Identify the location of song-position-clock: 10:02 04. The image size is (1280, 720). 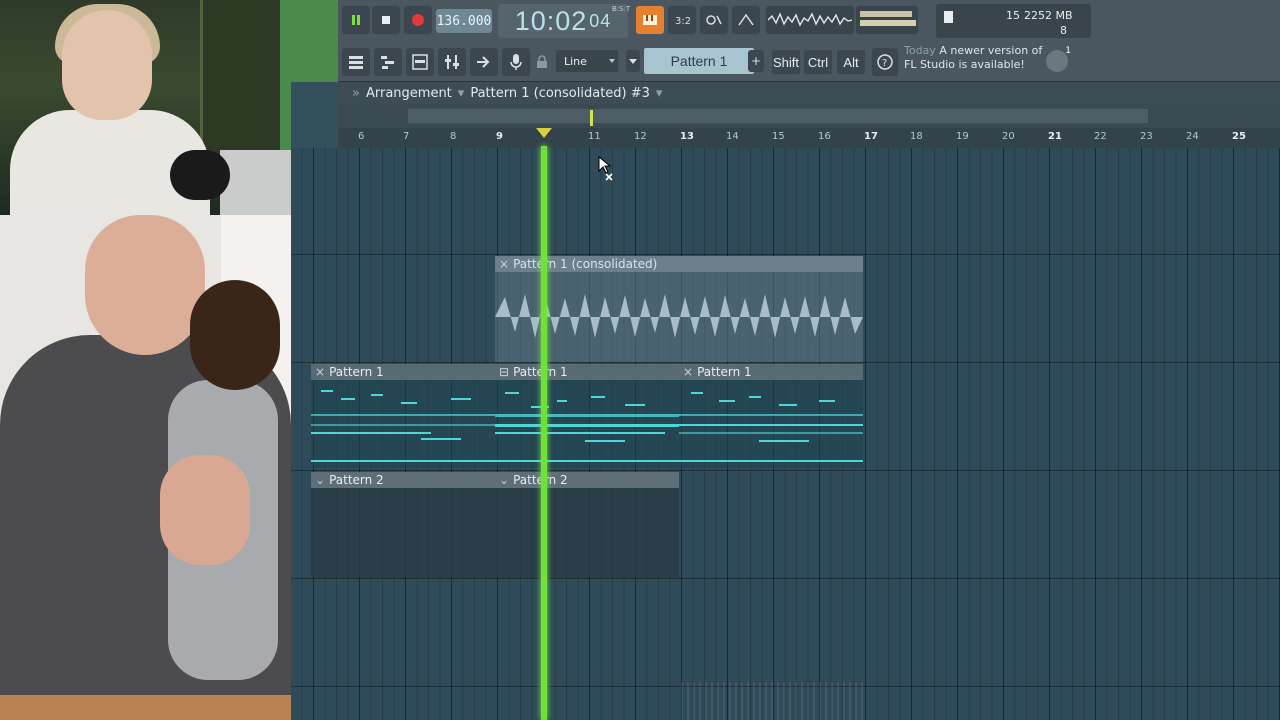
(563, 21).